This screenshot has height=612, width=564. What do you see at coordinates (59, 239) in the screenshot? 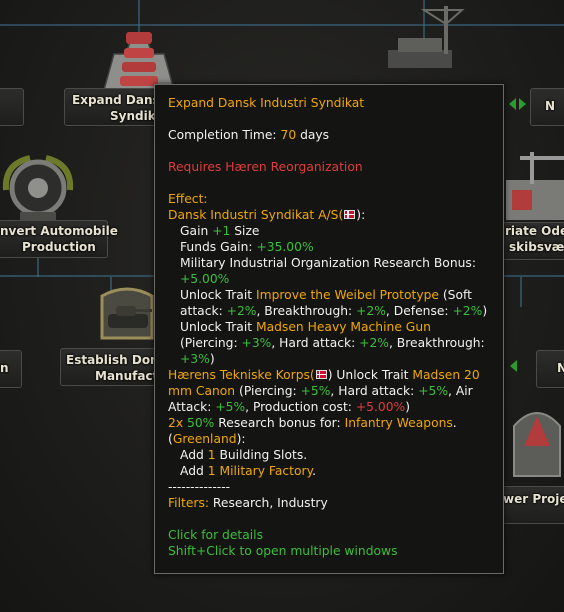
I see `focus-node-convert-automobile: nvert Automobile Production` at bounding box center [59, 239].